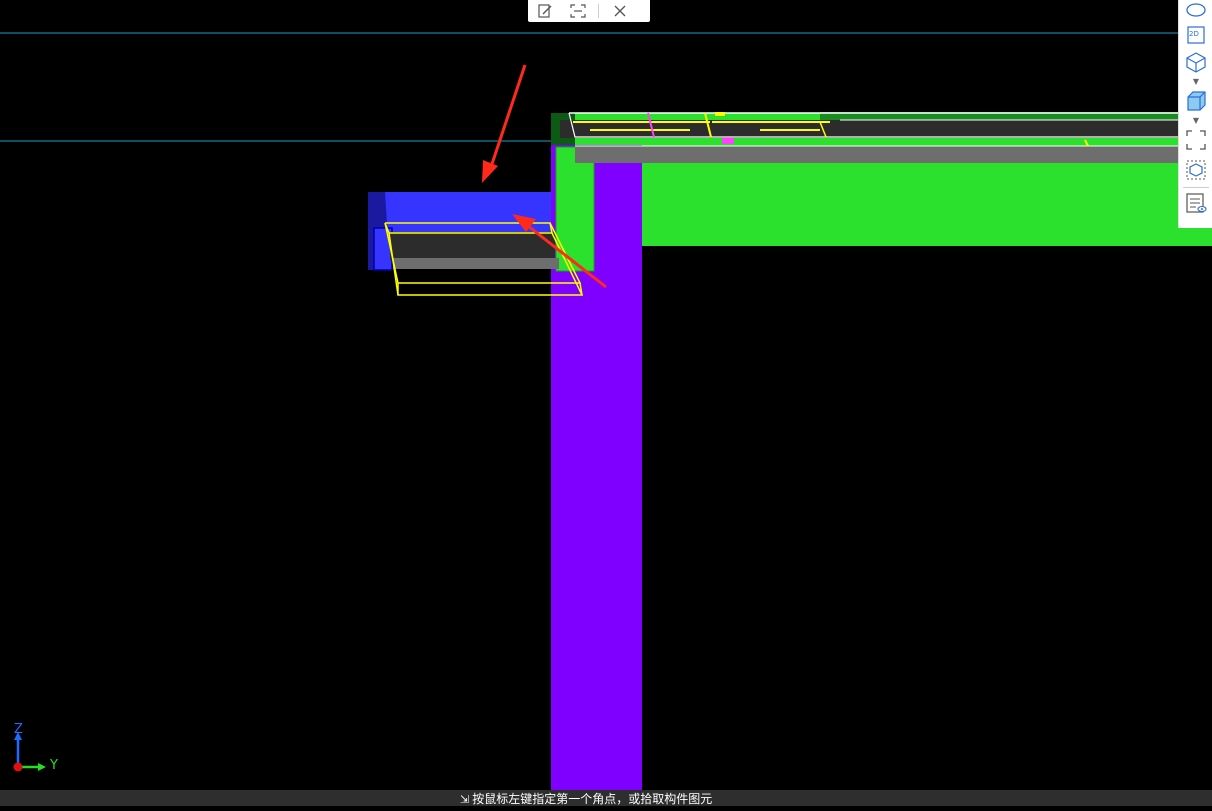 The image size is (1212, 811). What do you see at coordinates (876, 154) in the screenshot?
I see `slab-beam` at bounding box center [876, 154].